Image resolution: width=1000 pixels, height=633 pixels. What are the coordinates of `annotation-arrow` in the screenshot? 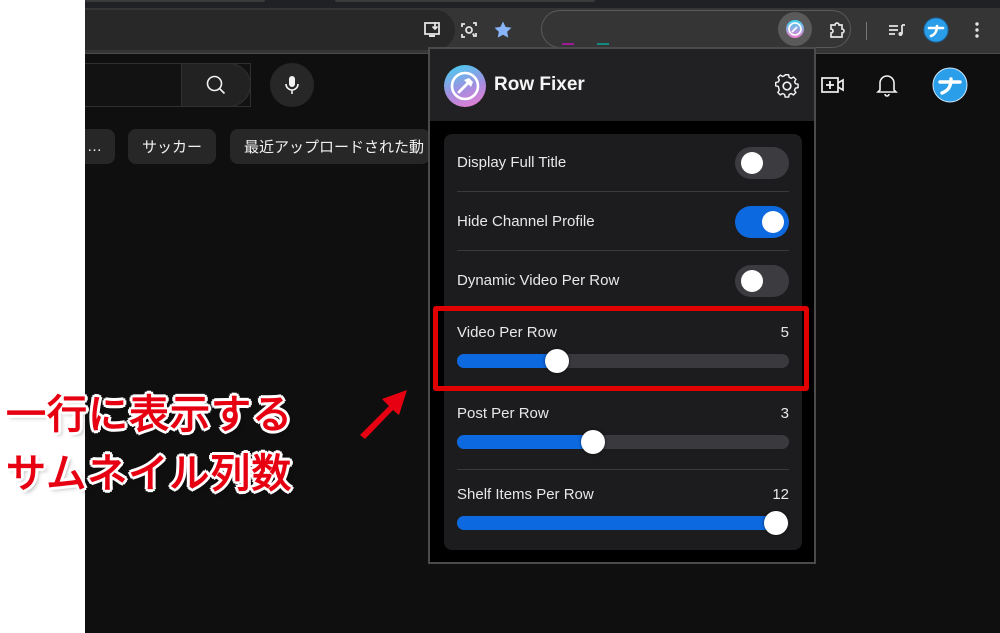 It's located at (383, 414).